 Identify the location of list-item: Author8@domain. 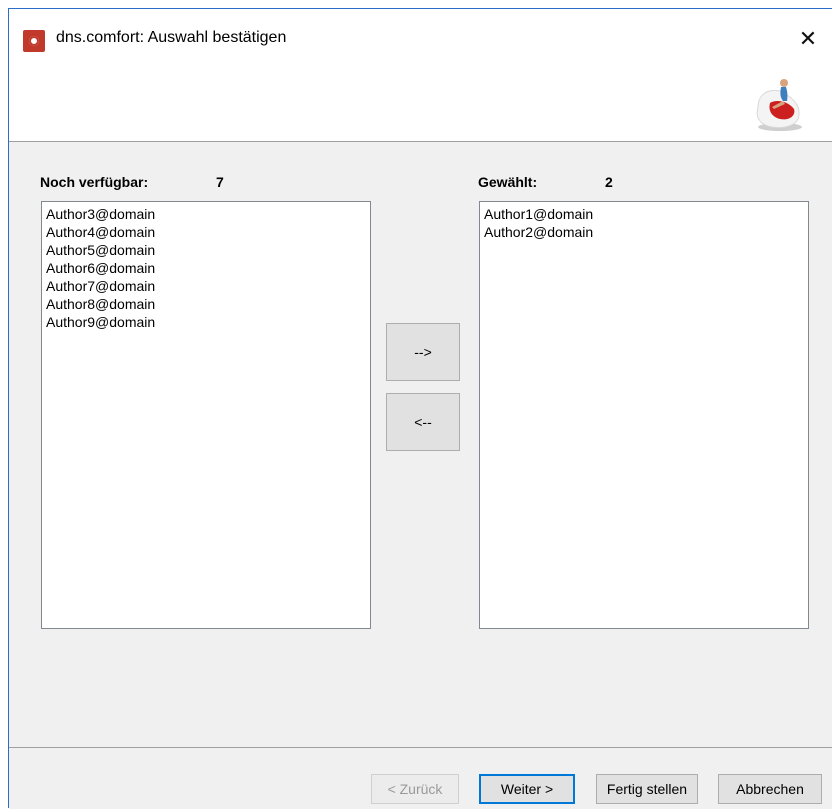
(206, 304).